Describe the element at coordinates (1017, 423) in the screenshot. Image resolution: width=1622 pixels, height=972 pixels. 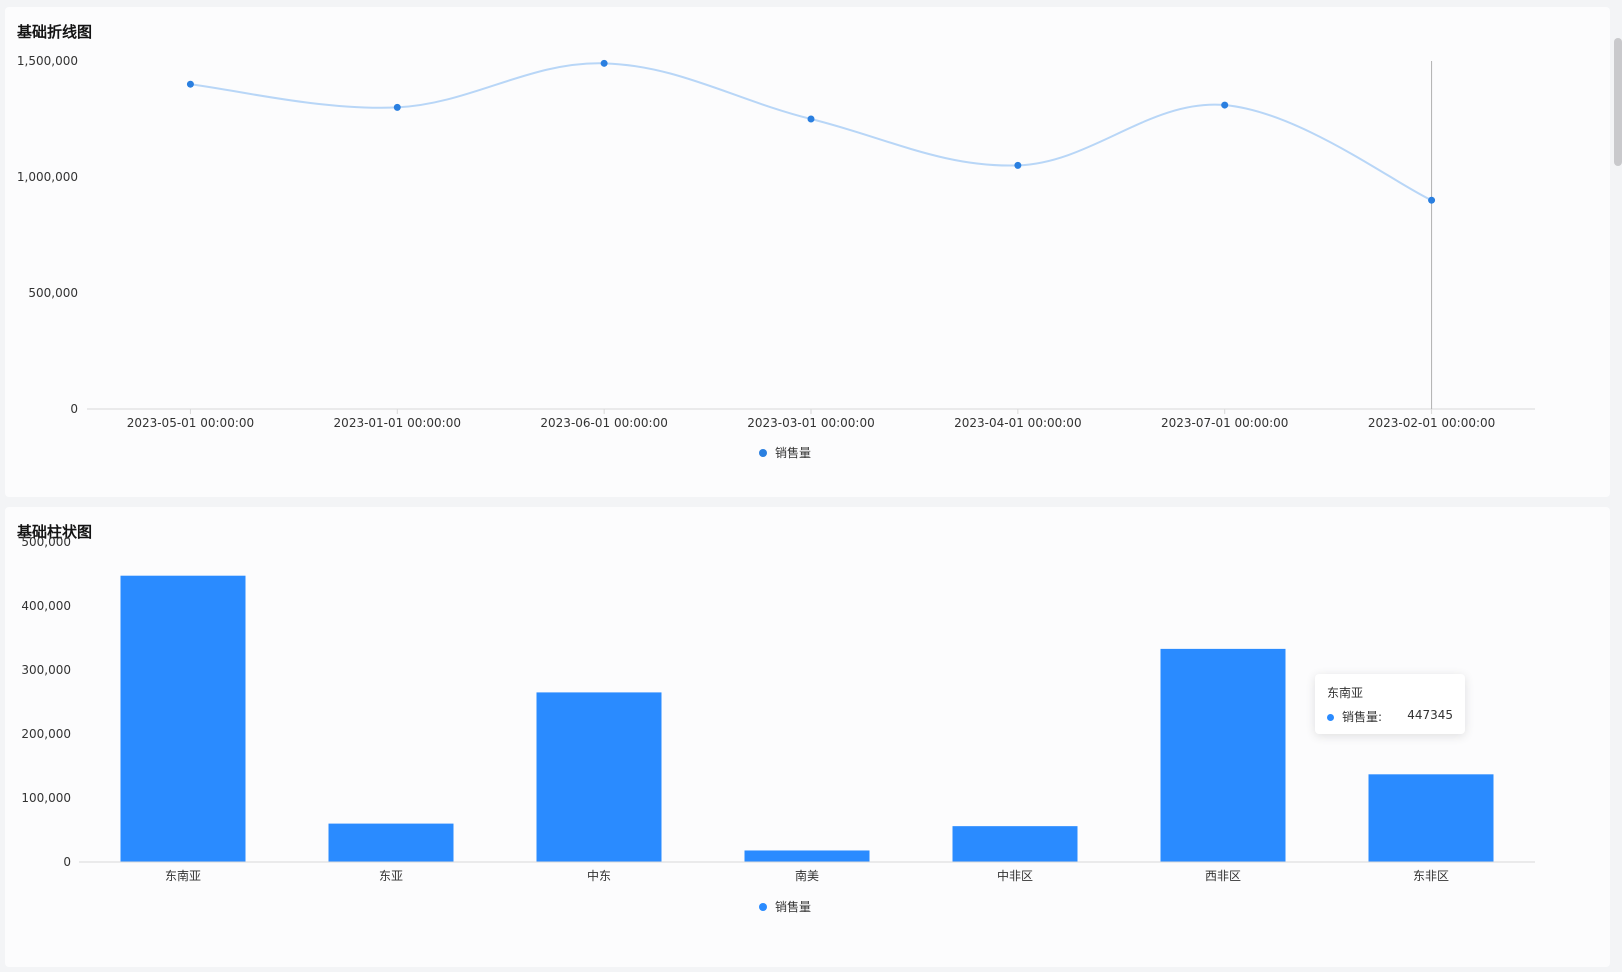
I see `x-tick-label: 2023-04-01 00:00:00` at that location.